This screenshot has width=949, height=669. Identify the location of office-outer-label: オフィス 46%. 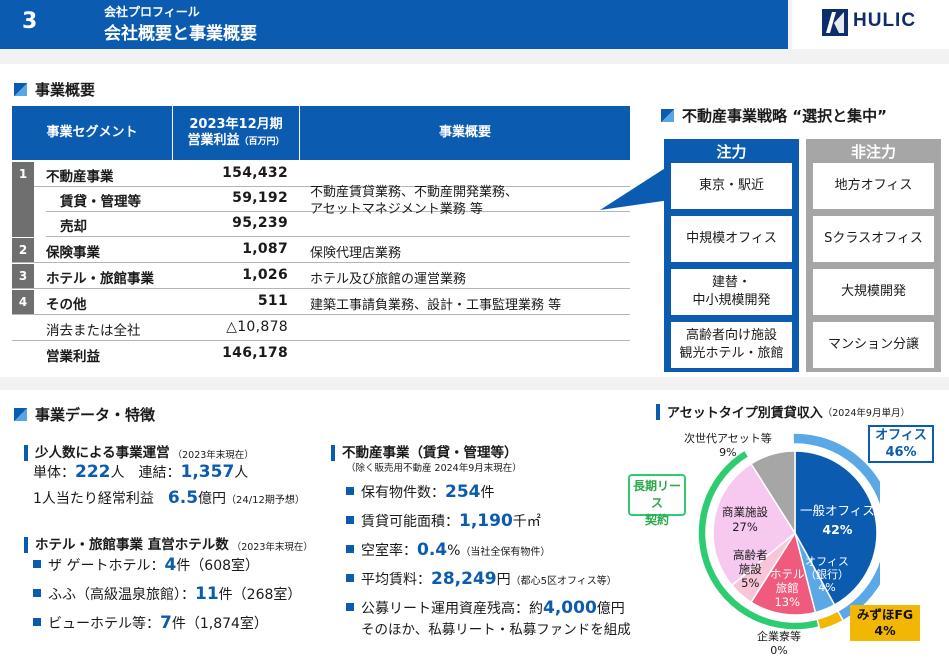
(901, 444).